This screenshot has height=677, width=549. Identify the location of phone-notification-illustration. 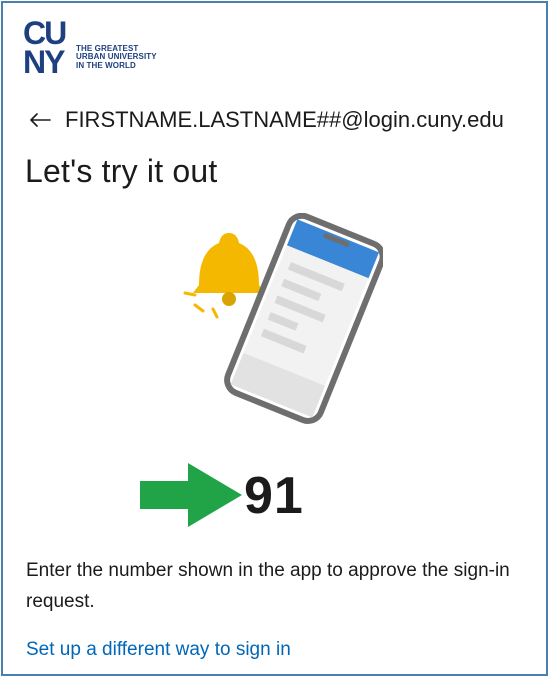
(283, 318).